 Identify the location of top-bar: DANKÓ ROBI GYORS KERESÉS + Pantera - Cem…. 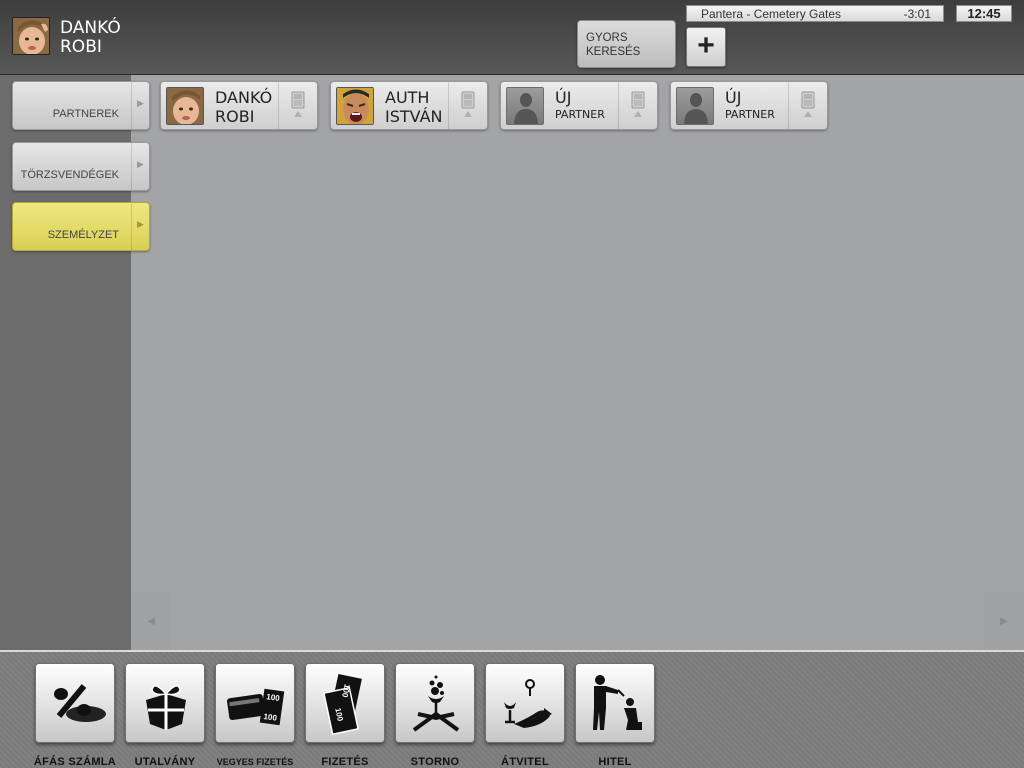
(512, 37).